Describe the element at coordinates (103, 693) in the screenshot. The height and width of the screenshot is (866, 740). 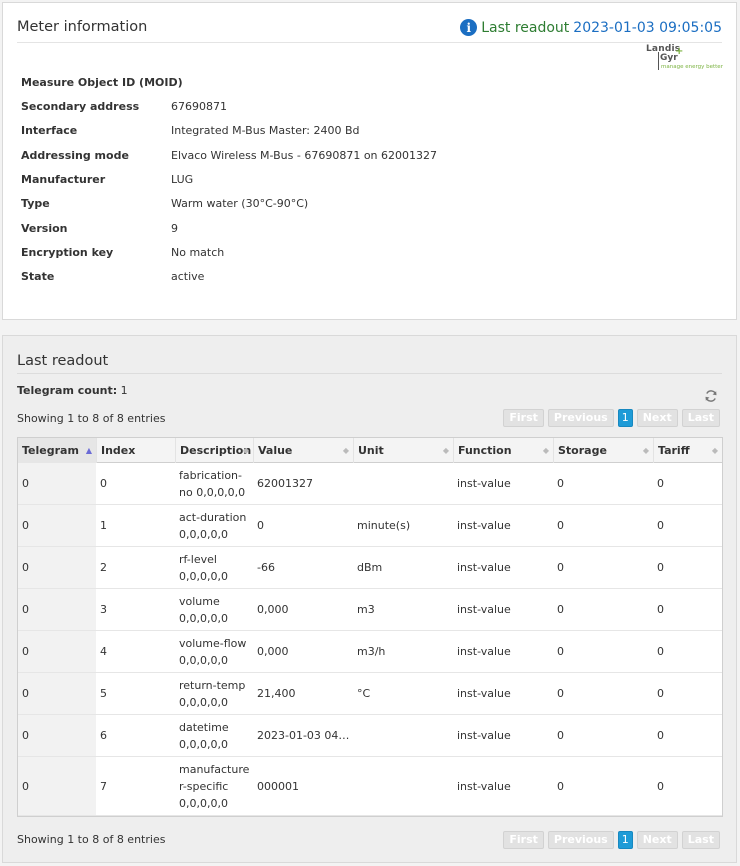
I see `cell-text: 5` at that location.